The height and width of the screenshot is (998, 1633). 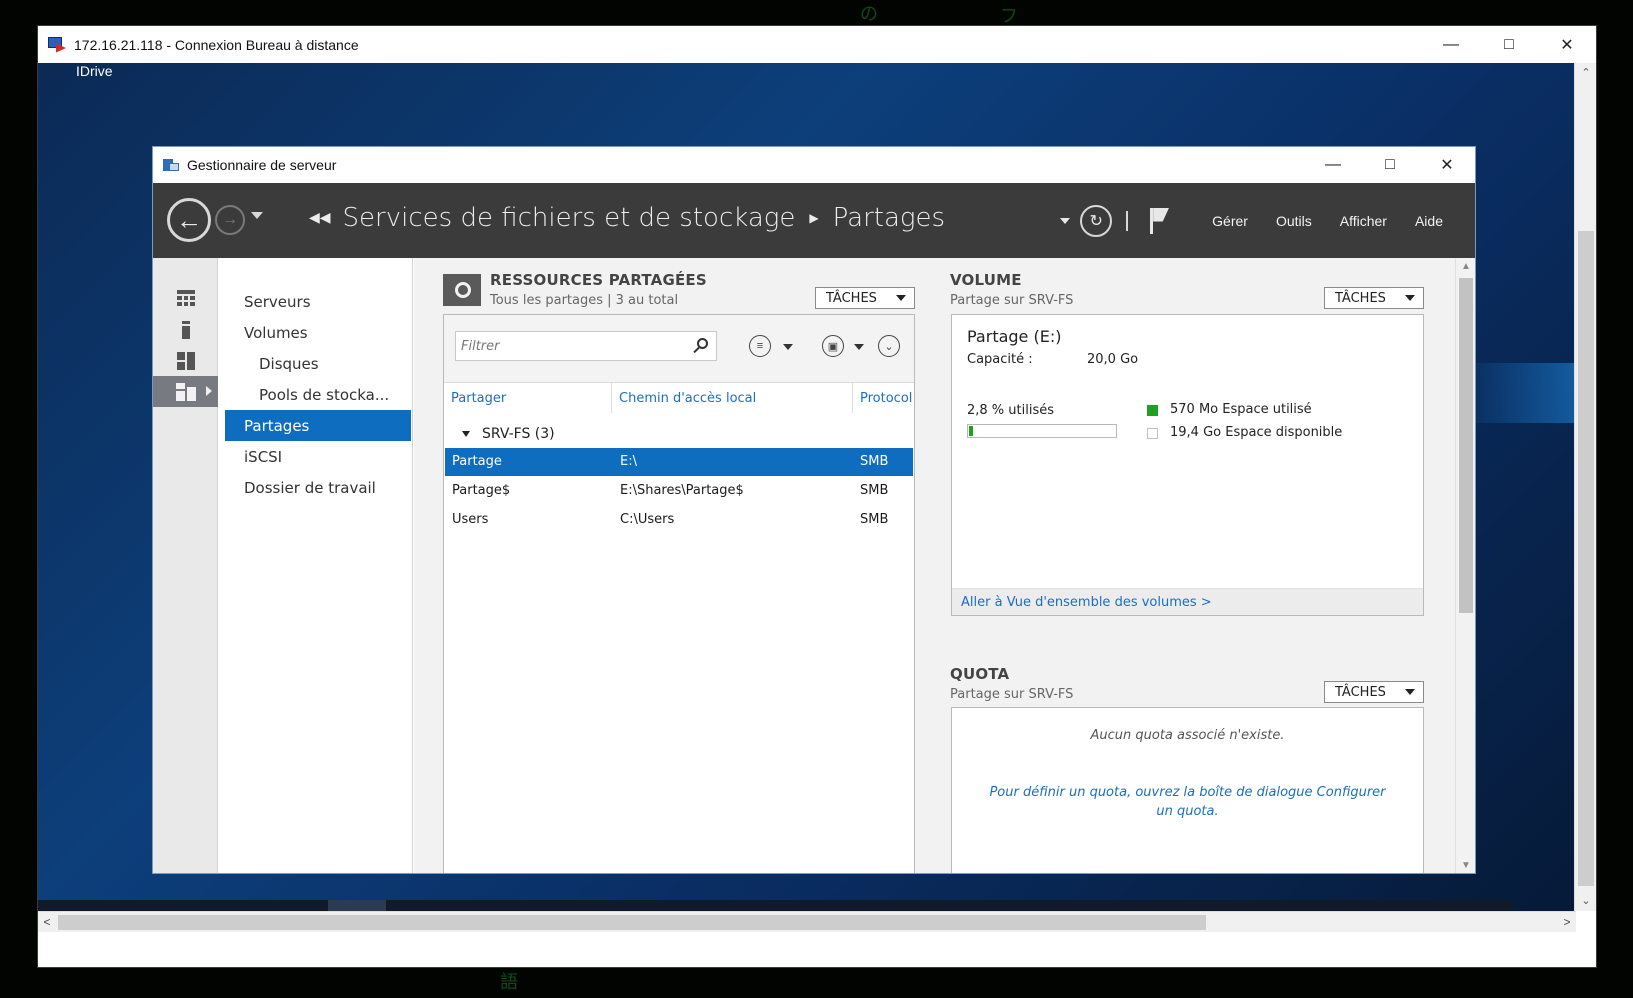 What do you see at coordinates (1390, 165) in the screenshot?
I see `sm-maximize-button: □` at bounding box center [1390, 165].